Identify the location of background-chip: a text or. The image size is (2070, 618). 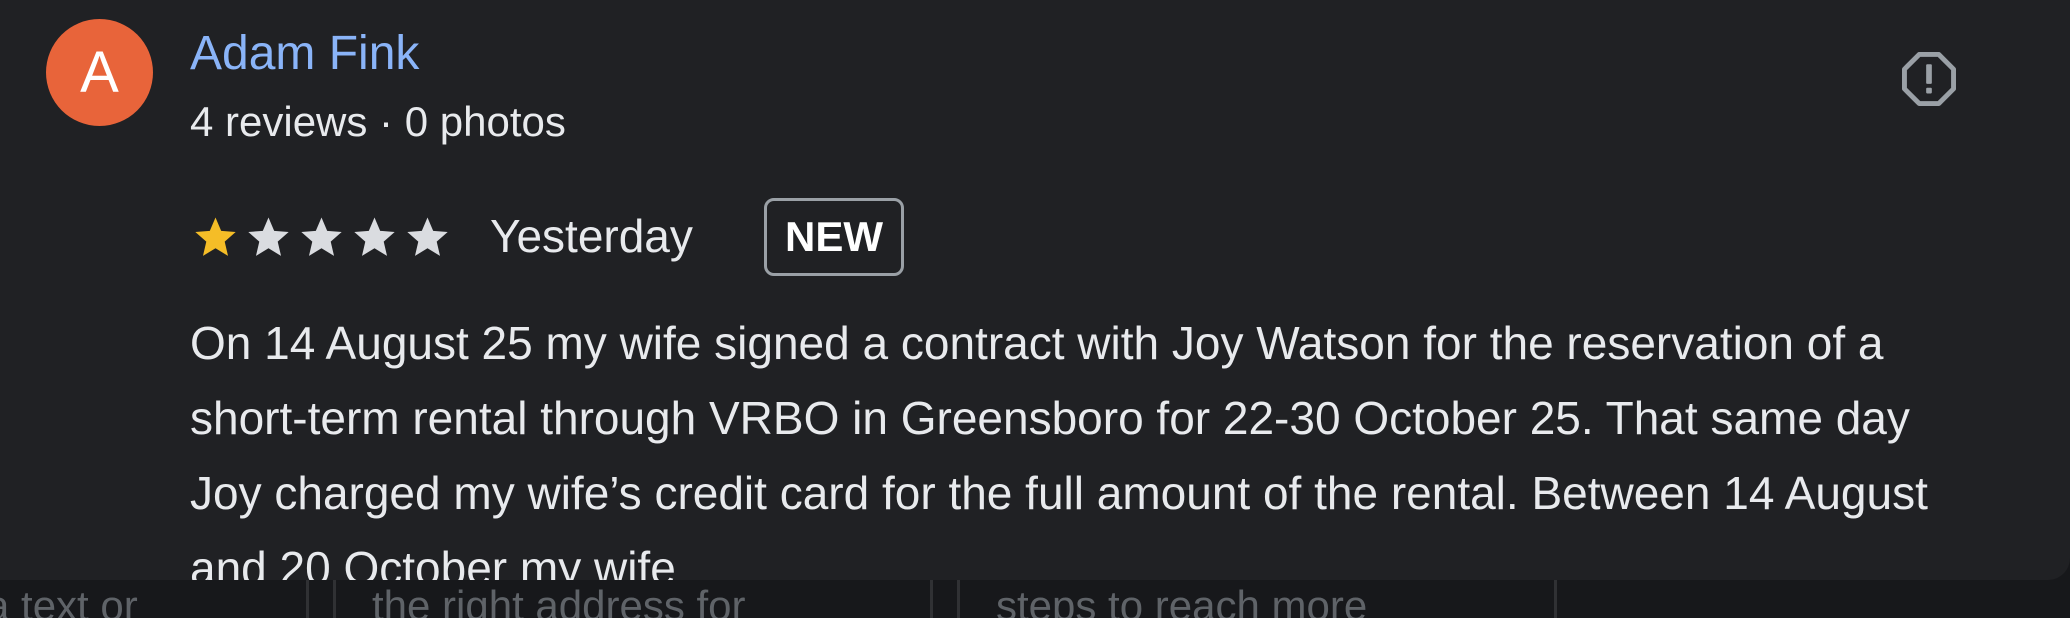
(69, 600).